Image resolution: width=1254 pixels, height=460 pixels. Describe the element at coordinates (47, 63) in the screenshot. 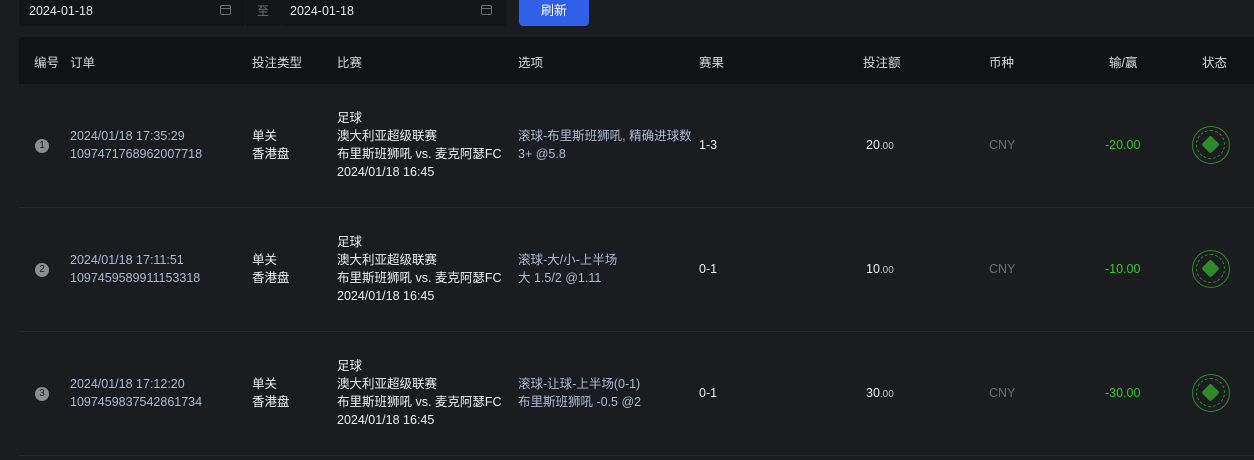

I see `header-no: 编号` at that location.